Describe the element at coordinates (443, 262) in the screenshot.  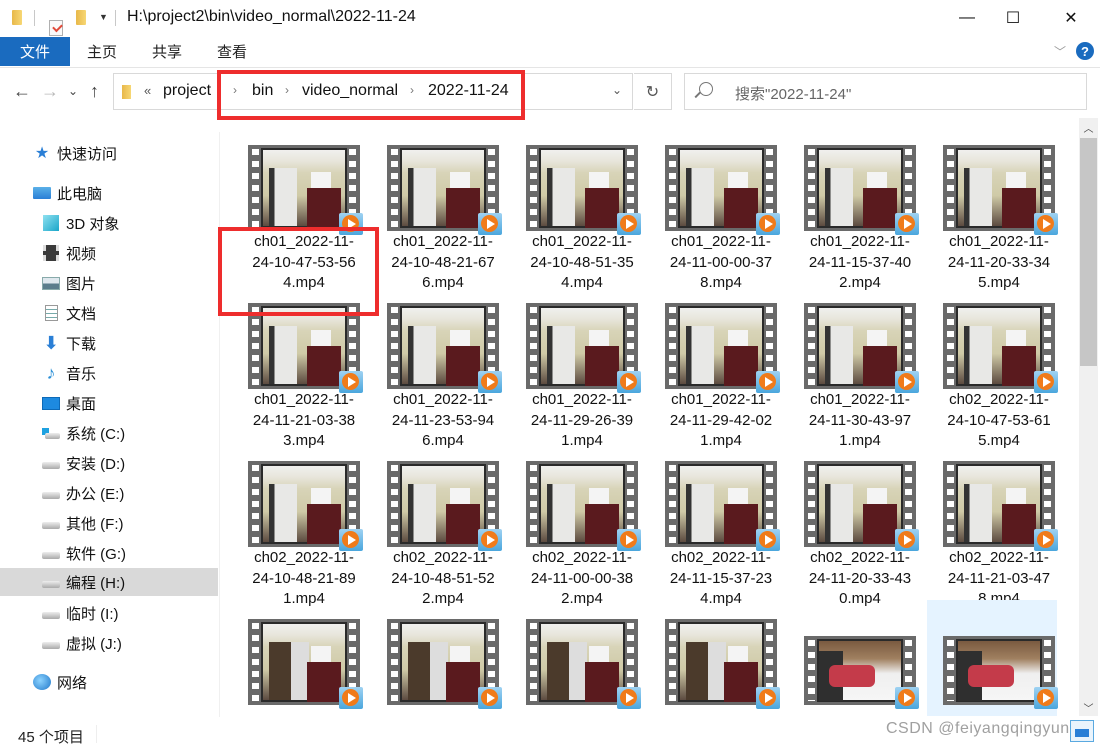
I see `file-name-line: 24-10-48-21-67` at that location.